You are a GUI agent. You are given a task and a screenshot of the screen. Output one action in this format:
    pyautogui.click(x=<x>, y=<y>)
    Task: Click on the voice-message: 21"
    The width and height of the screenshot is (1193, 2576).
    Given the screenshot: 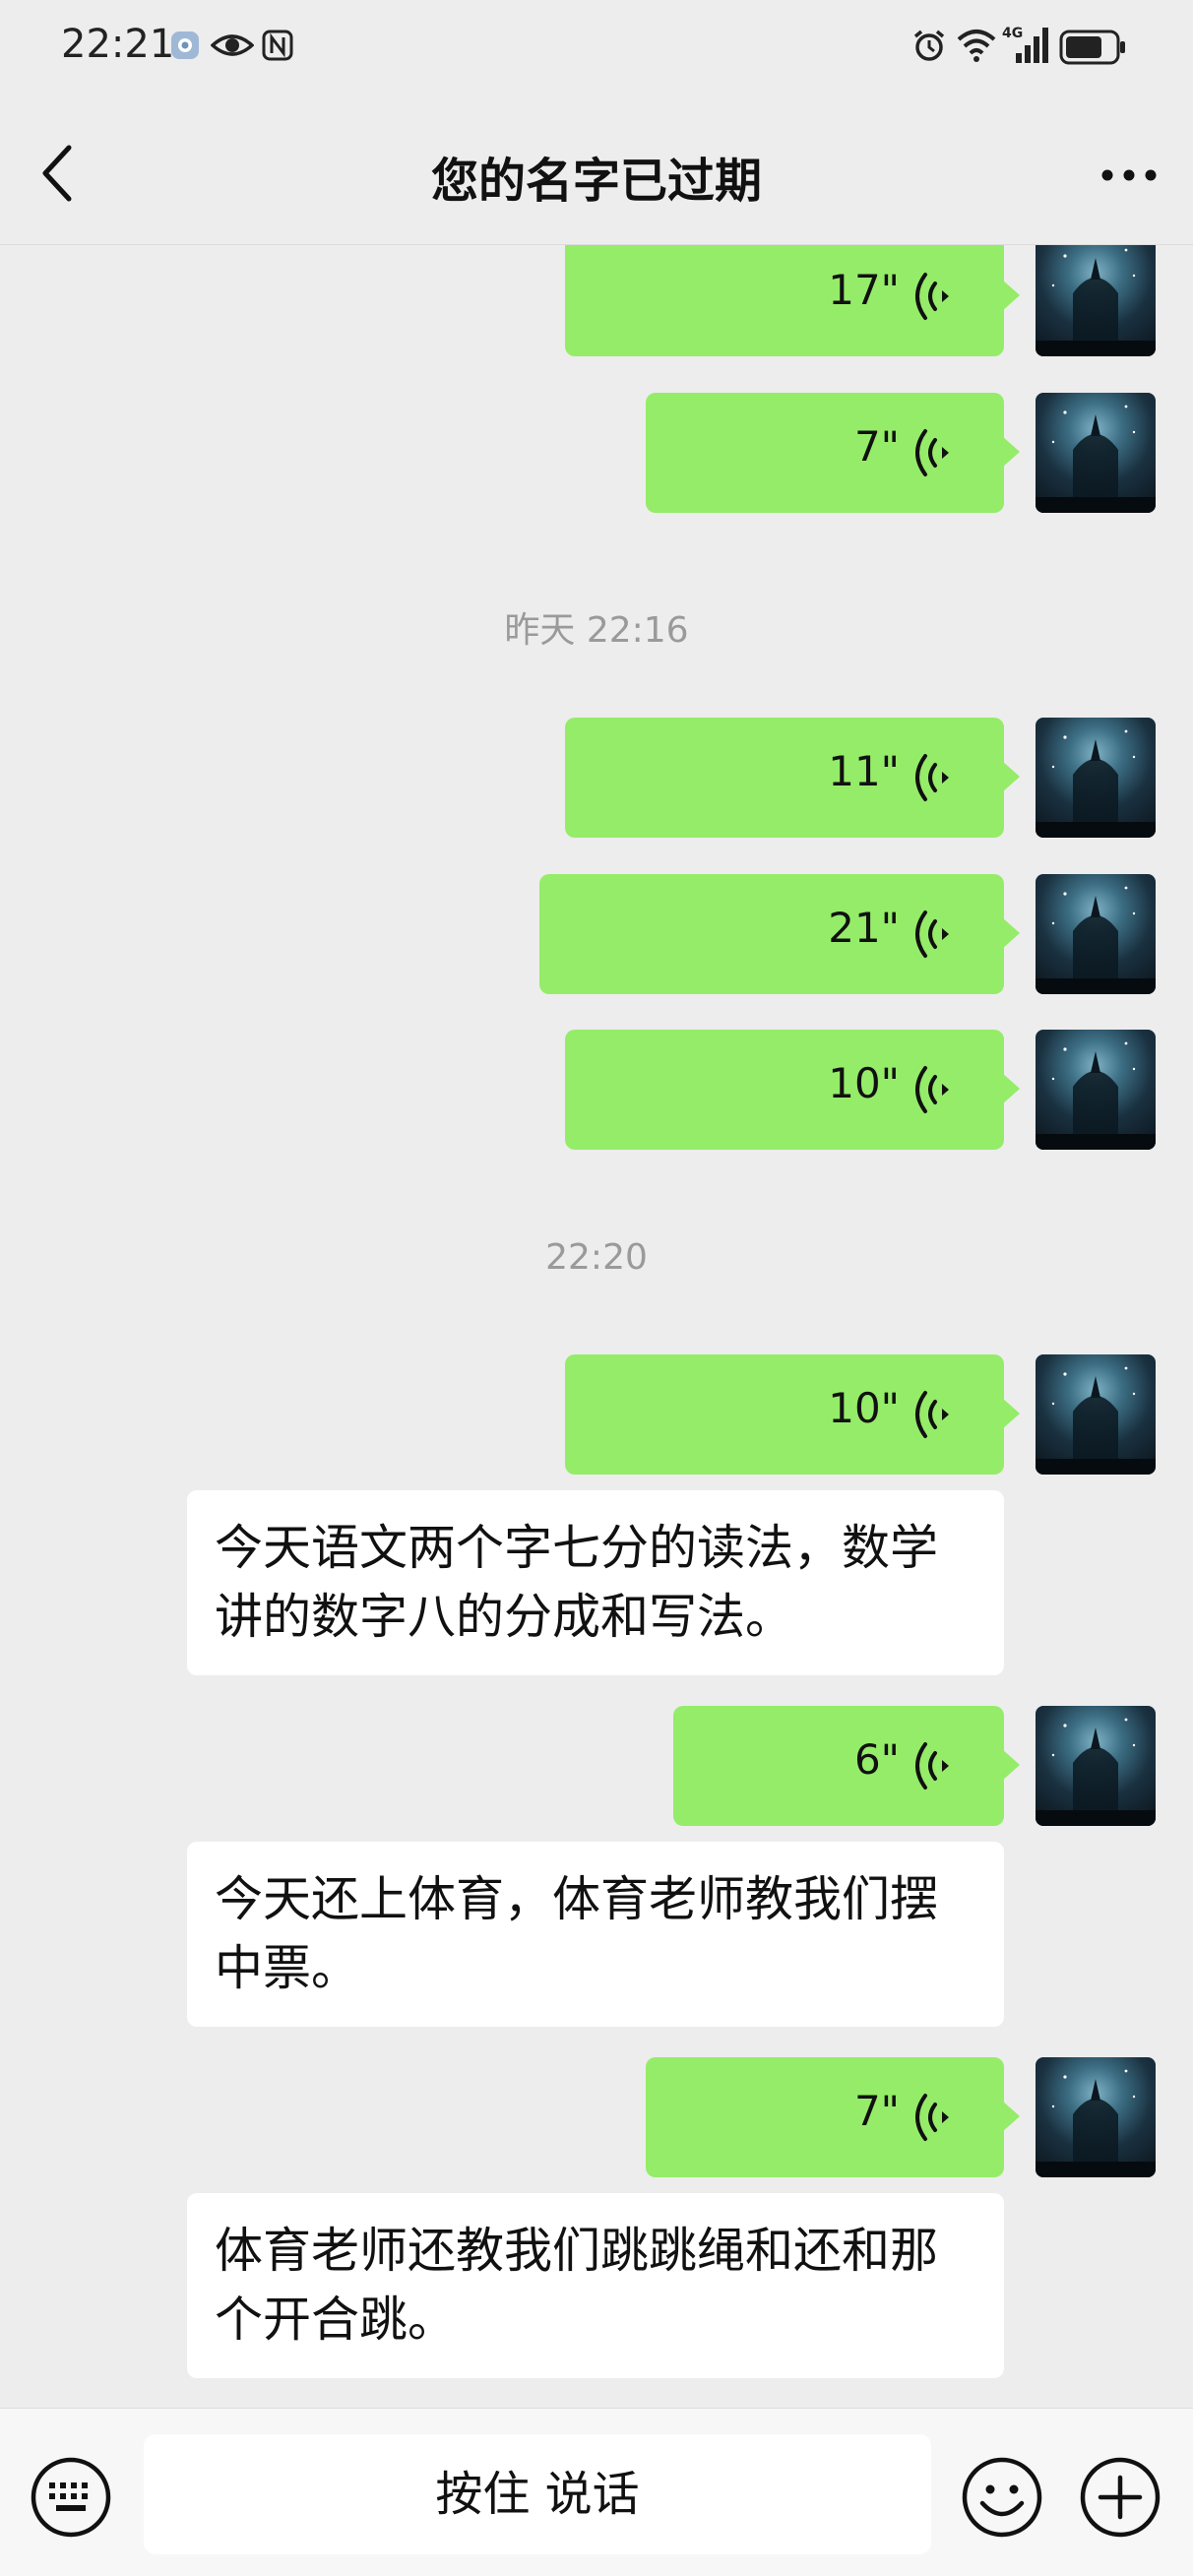 What is the action you would take?
    pyautogui.click(x=596, y=934)
    